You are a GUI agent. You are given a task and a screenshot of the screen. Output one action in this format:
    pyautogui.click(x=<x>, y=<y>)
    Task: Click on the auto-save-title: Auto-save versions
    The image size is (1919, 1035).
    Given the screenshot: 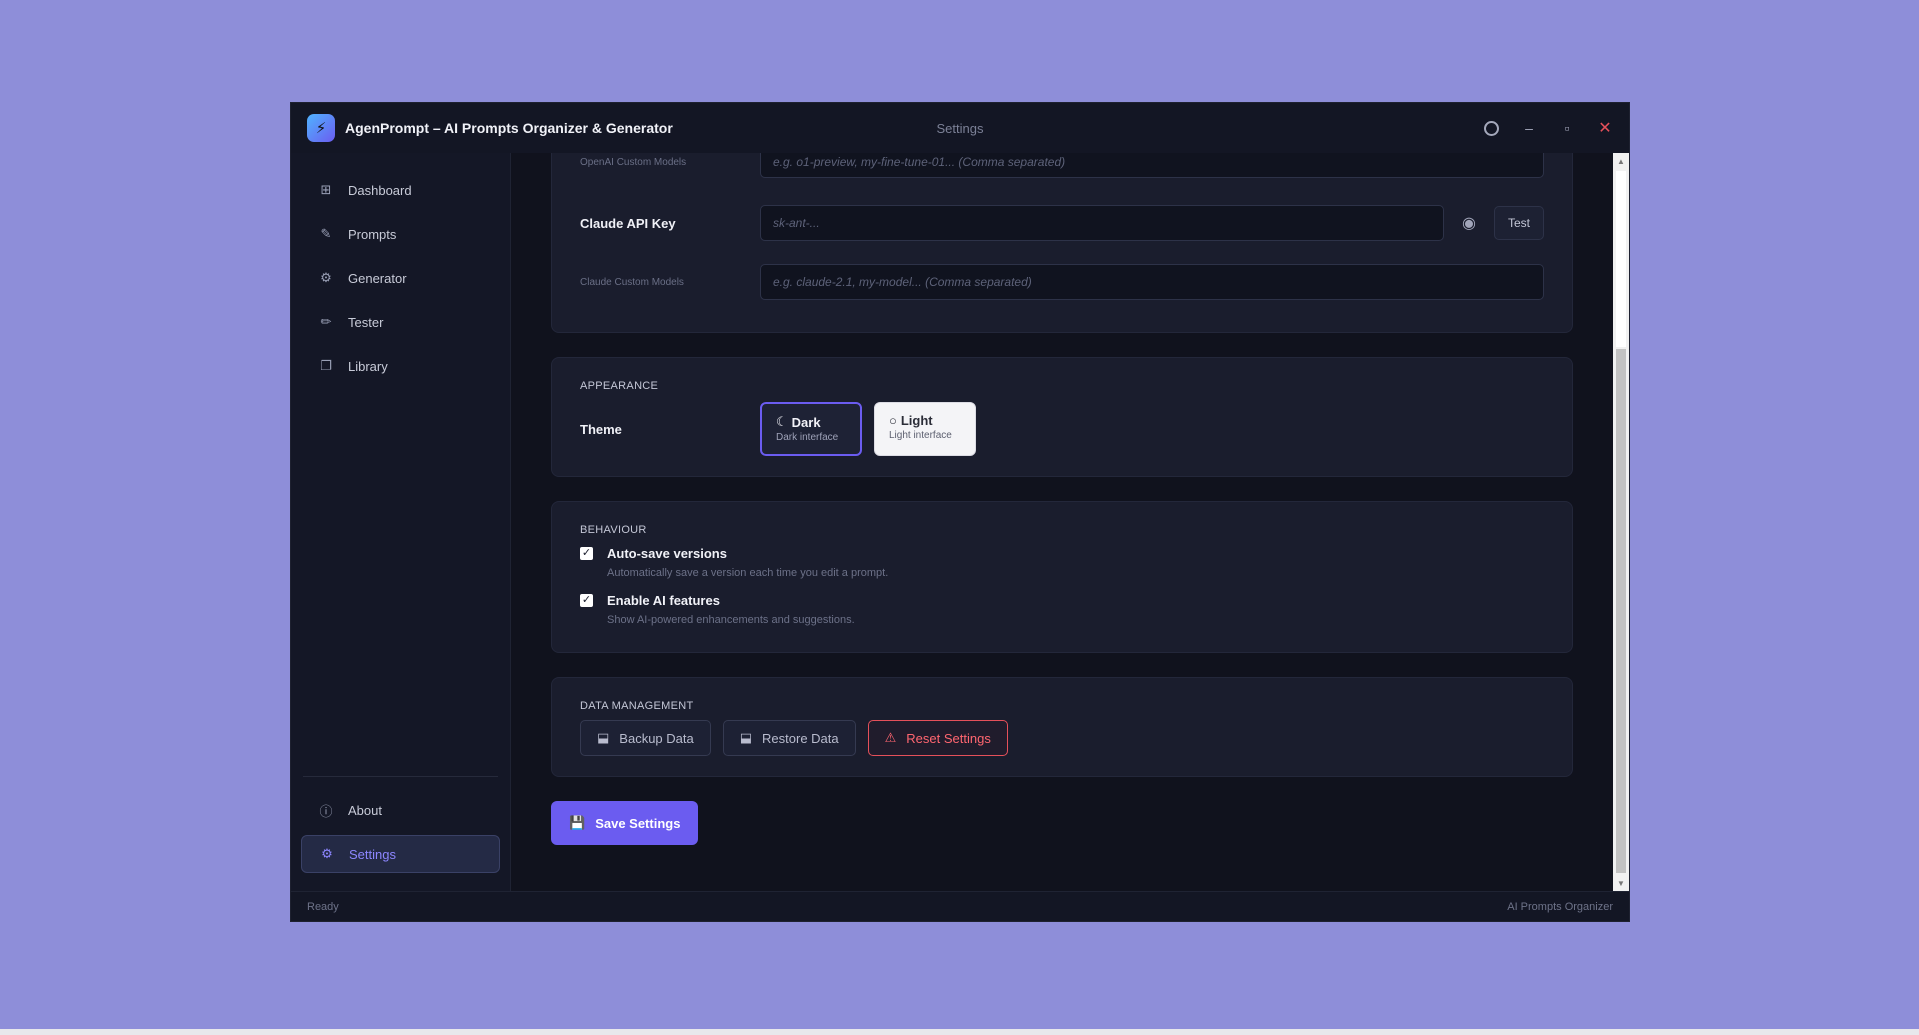 What is the action you would take?
    pyautogui.click(x=667, y=553)
    